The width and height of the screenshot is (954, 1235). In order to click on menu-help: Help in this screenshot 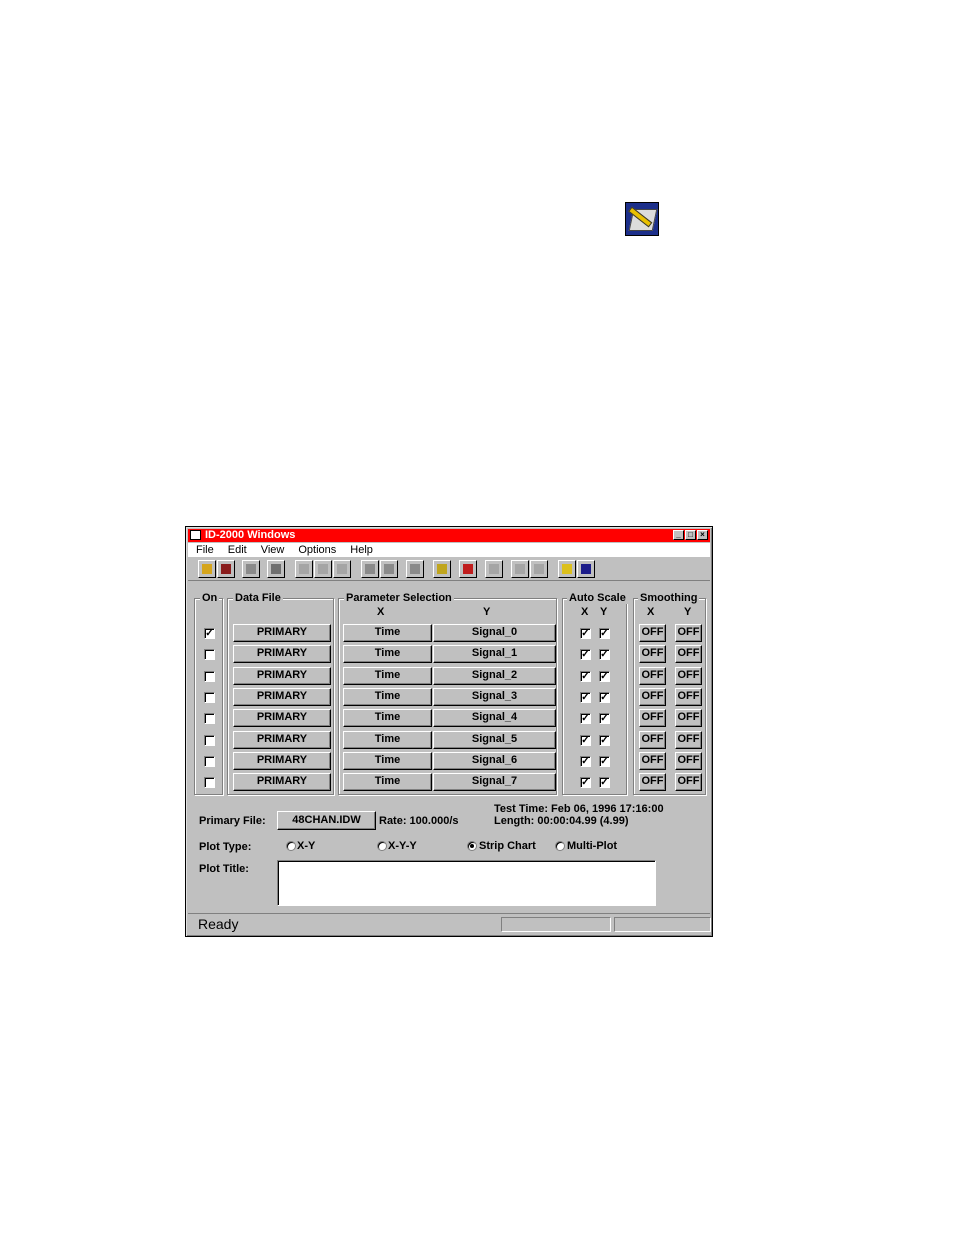, I will do `click(360, 550)`.